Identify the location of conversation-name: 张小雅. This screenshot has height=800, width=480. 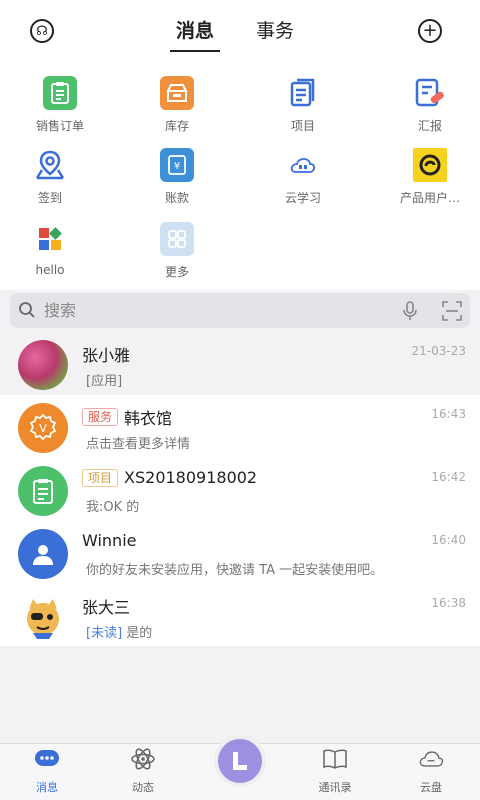
(106, 355).